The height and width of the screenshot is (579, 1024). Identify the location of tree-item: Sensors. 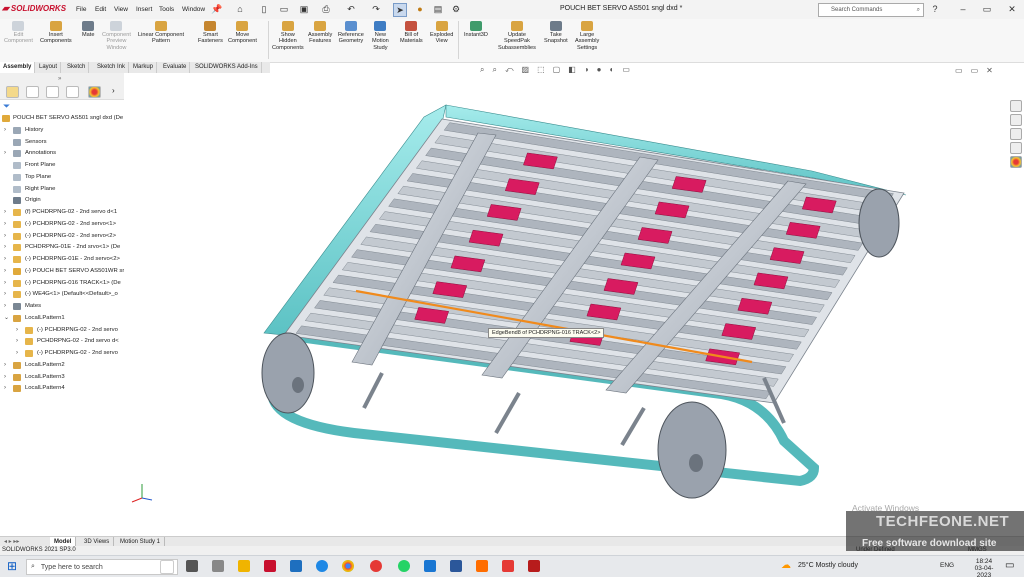
(62, 142).